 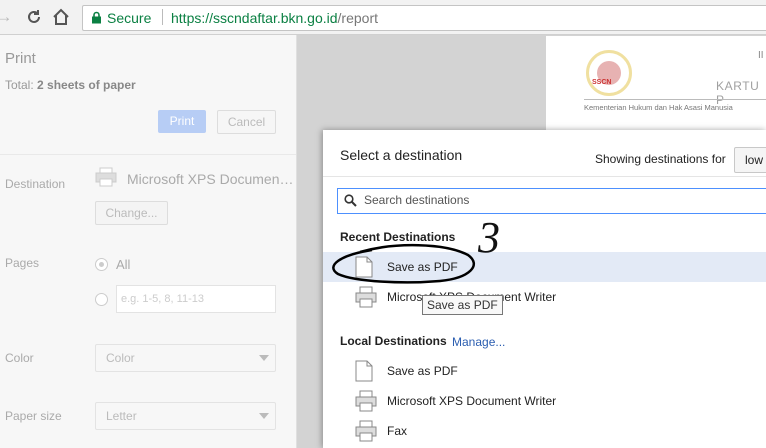 I want to click on color-value: Color, so click(x=120, y=358).